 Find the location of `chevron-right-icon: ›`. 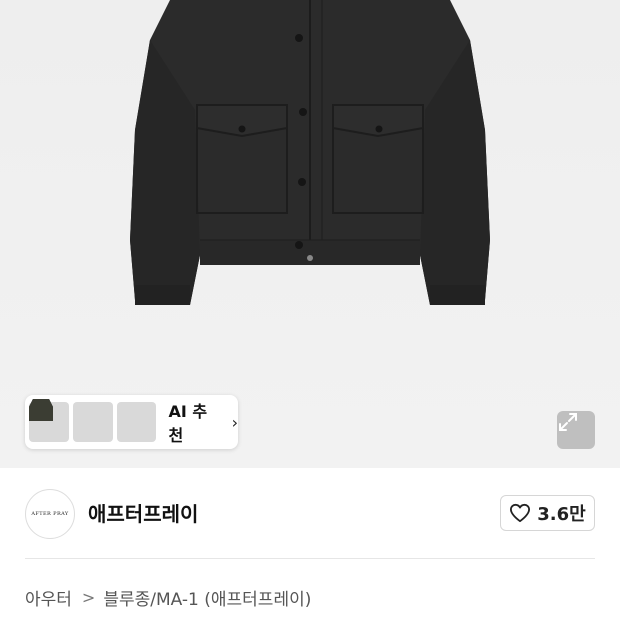

chevron-right-icon: › is located at coordinates (235, 422).